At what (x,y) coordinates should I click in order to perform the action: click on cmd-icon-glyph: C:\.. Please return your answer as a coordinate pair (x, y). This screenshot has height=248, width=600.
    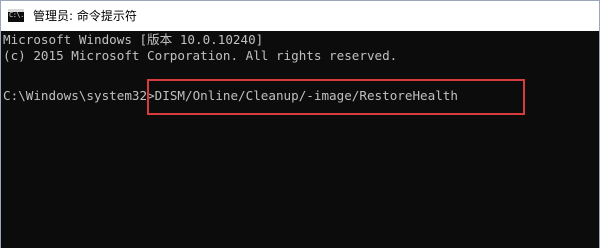
    Looking at the image, I should click on (16, 15).